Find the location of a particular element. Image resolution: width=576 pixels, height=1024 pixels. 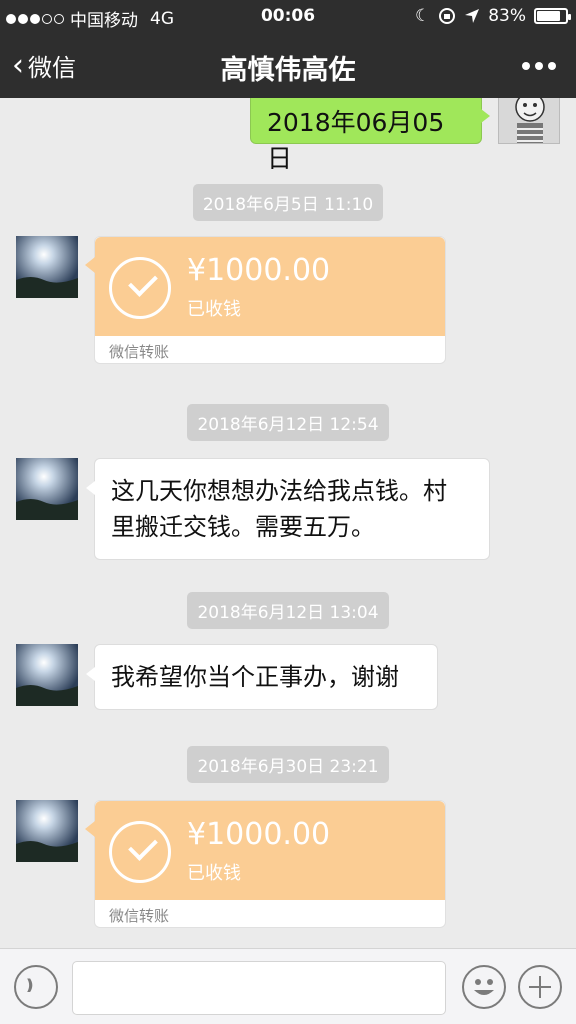

message-line: 里搬迁交钱。需要五万。 is located at coordinates (243, 527).